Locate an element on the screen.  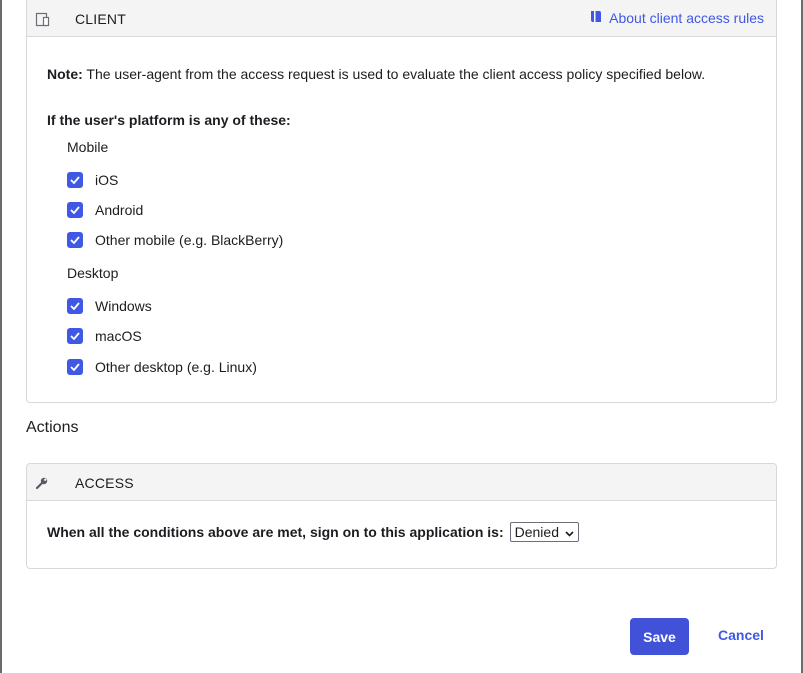
checkbox-label: Windows is located at coordinates (123, 306).